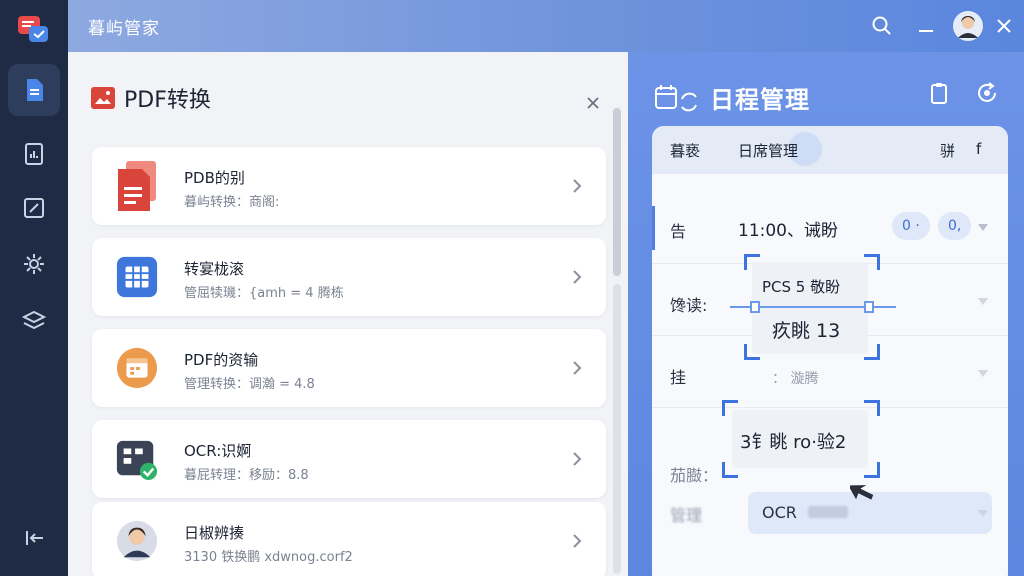  Describe the element at coordinates (686, 515) in the screenshot. I see `row-label: 管理` at that location.